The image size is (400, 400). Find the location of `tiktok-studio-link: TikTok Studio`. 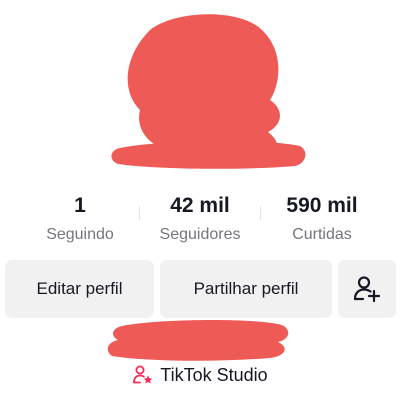

tiktok-studio-link: TikTok Studio is located at coordinates (200, 375).